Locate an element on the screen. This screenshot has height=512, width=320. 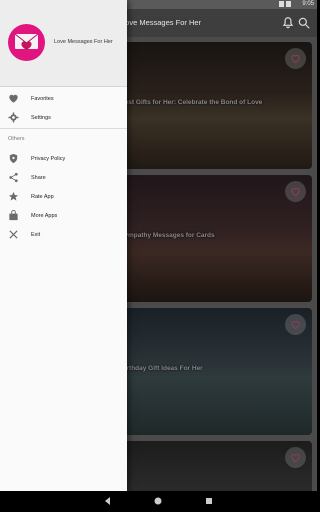
status-time: 9:05 is located at coordinates (308, 4).